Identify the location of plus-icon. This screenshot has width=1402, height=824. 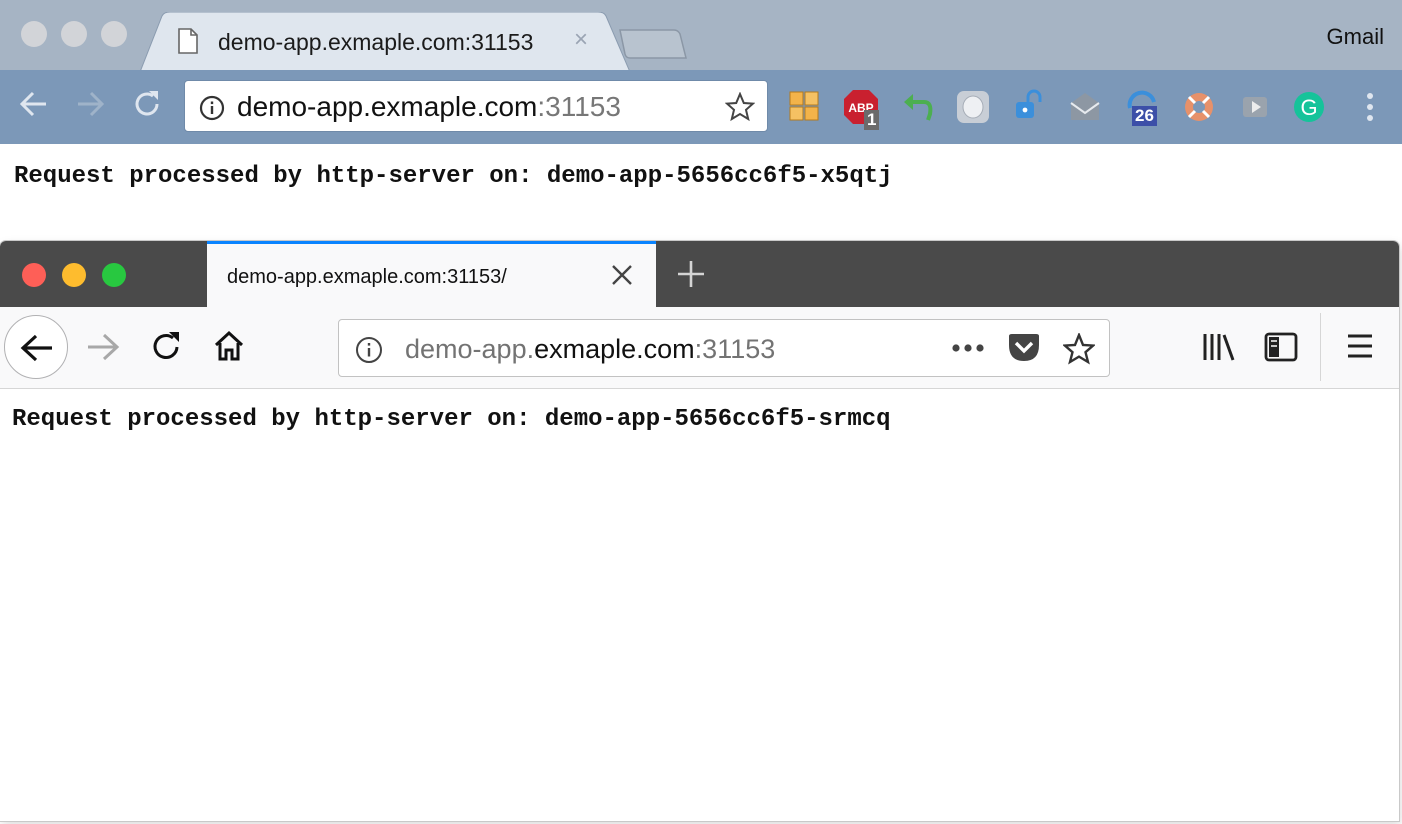
(691, 276).